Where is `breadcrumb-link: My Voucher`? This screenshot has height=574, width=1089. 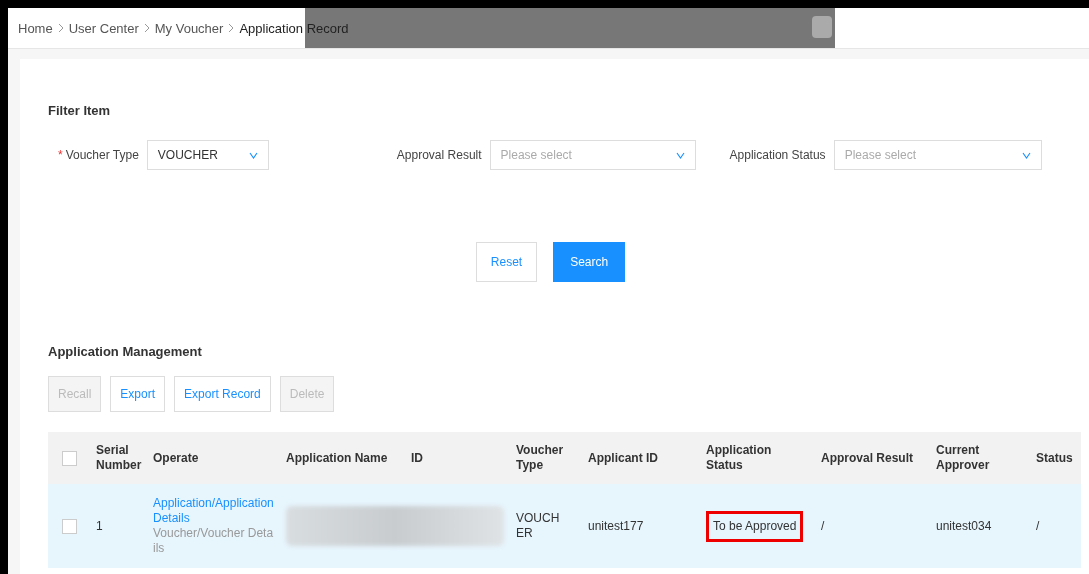 breadcrumb-link: My Voucher is located at coordinates (189, 28).